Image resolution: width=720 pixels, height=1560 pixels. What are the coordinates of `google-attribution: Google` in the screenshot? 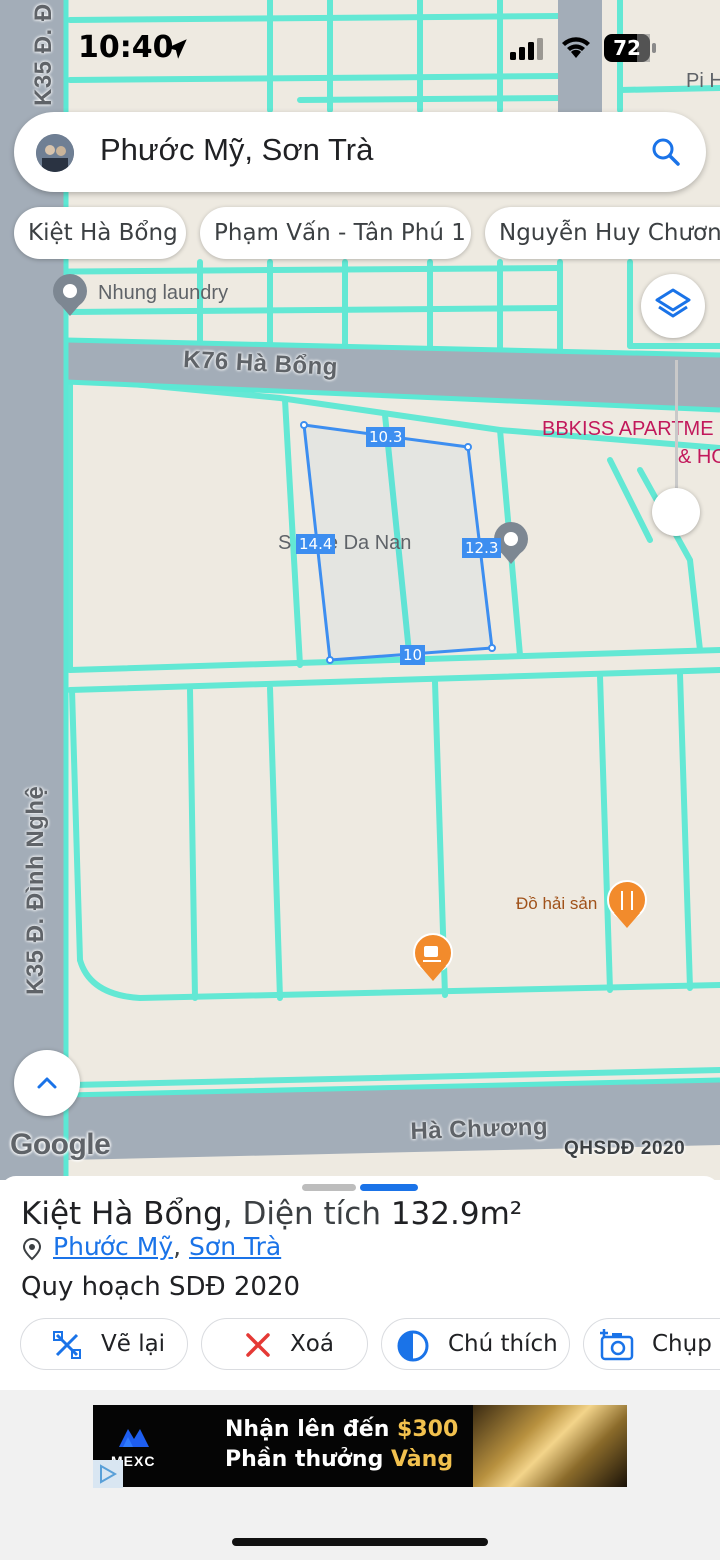 It's located at (60, 1144).